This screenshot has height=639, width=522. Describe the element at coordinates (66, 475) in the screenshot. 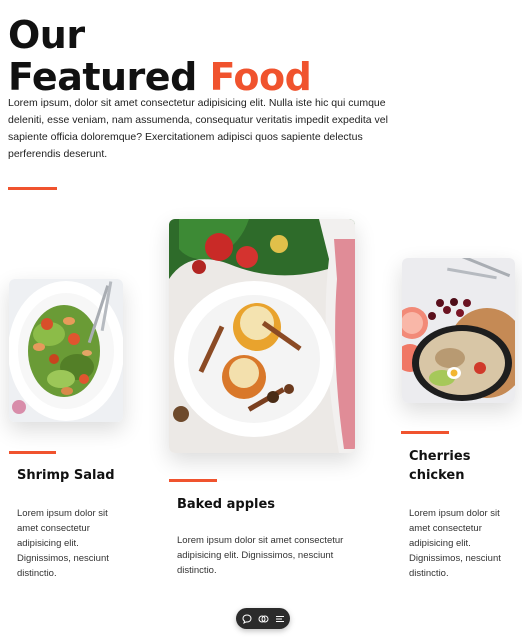

I see `card-1-title: Shrimp Salad` at that location.